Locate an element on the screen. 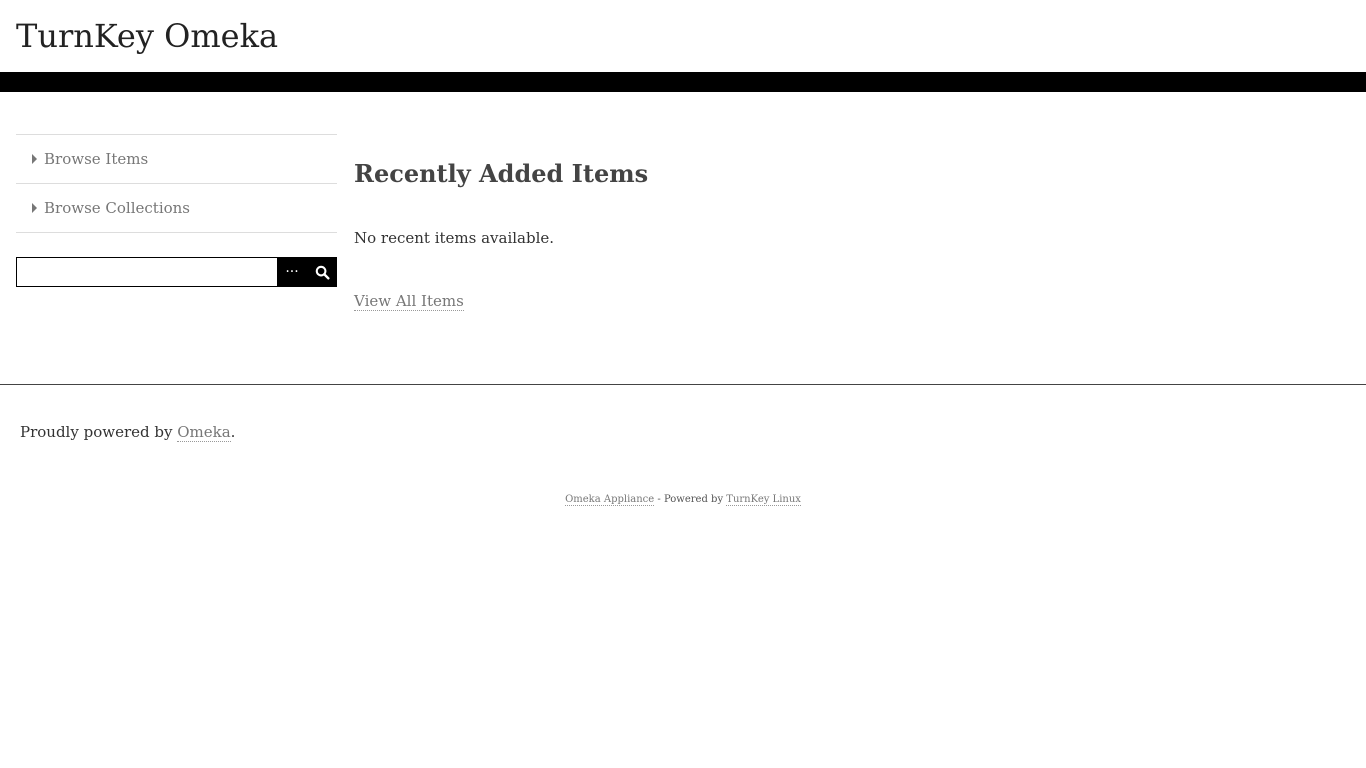 This screenshot has width=1366, height=768. nav-item-browse-collections: Browse Collections is located at coordinates (176, 208).